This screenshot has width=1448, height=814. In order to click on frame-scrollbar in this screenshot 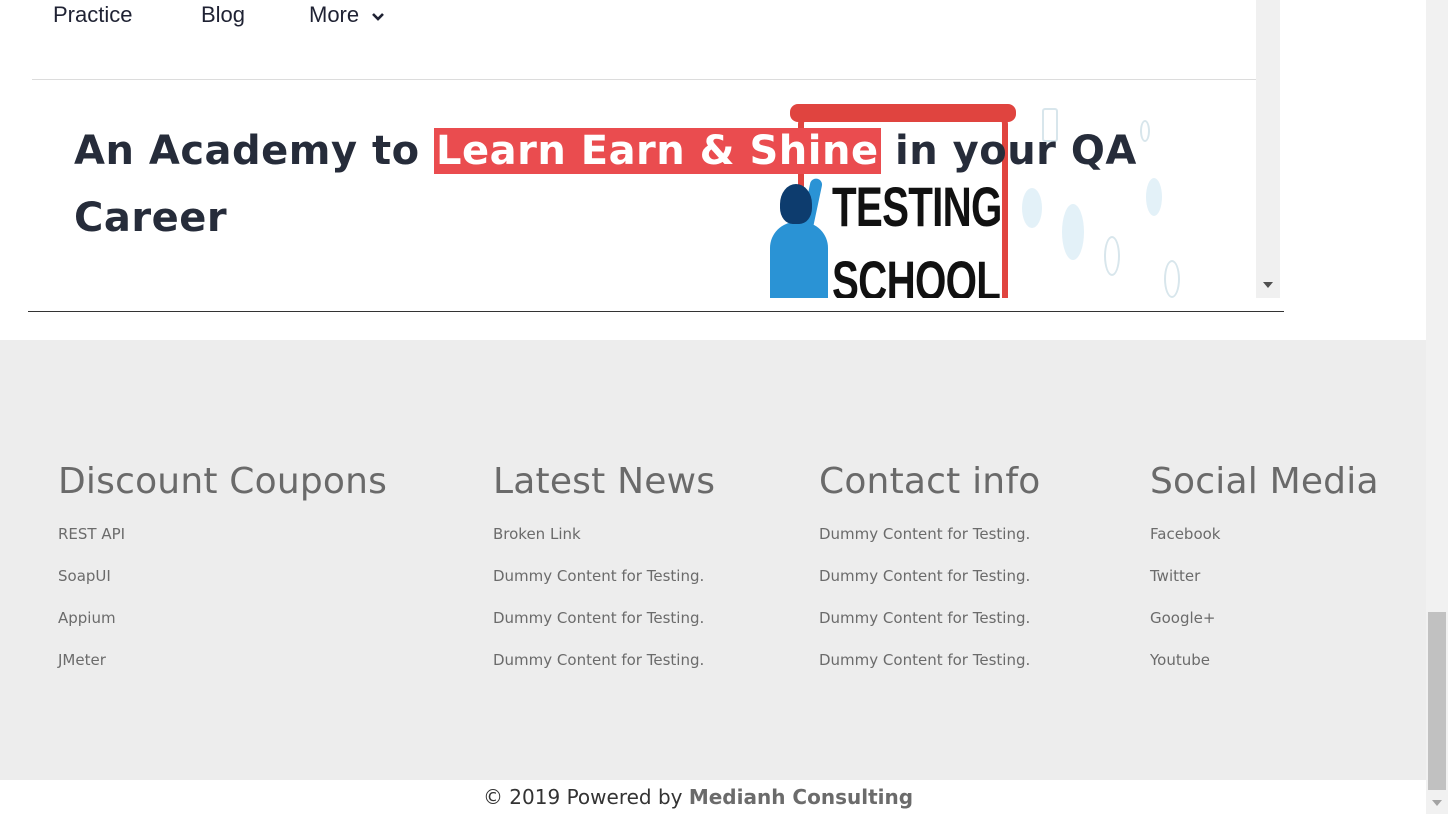, I will do `click(1268, 149)`.